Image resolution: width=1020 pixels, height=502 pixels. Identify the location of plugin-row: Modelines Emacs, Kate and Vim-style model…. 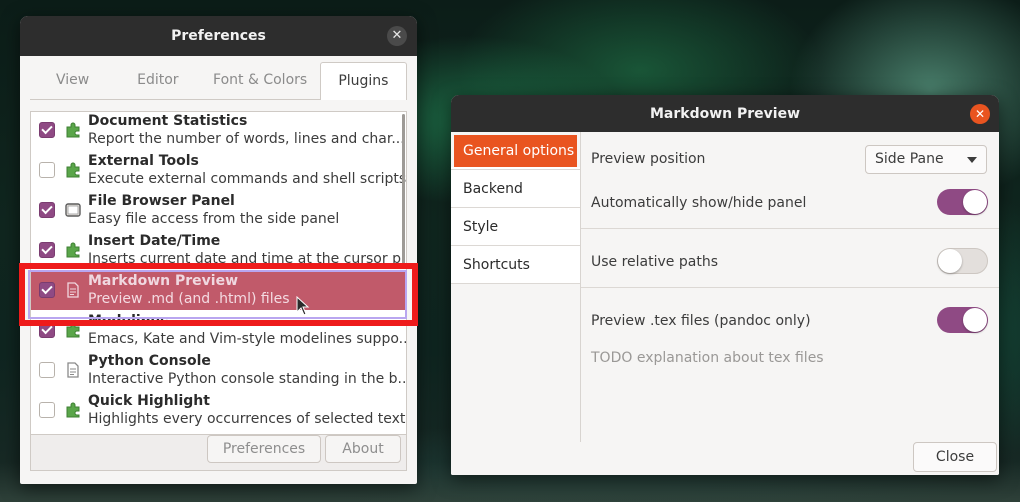
(218, 330).